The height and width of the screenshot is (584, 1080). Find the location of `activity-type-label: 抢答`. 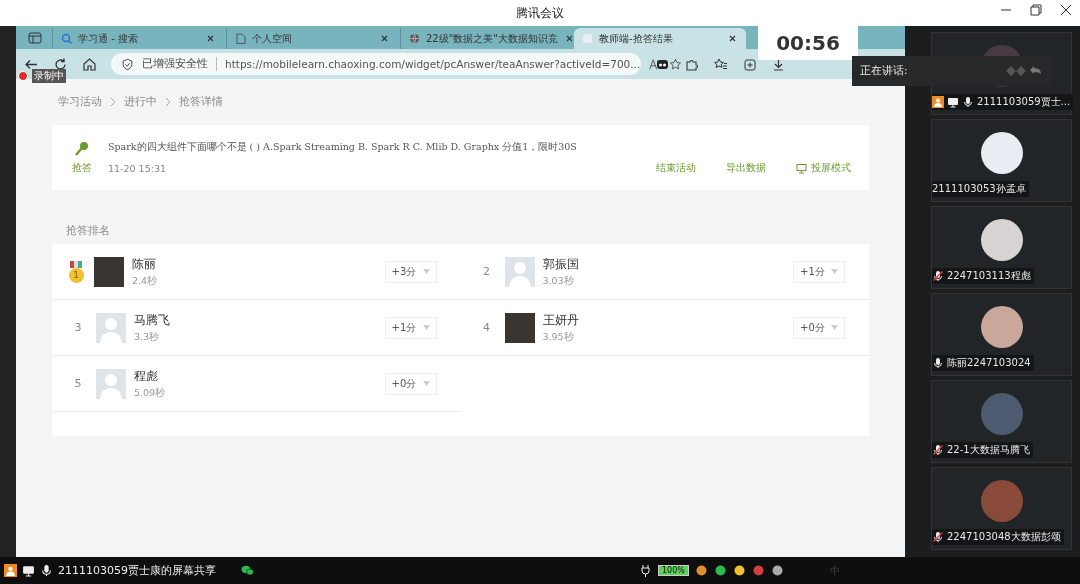

activity-type-label: 抢答 is located at coordinates (82, 168).